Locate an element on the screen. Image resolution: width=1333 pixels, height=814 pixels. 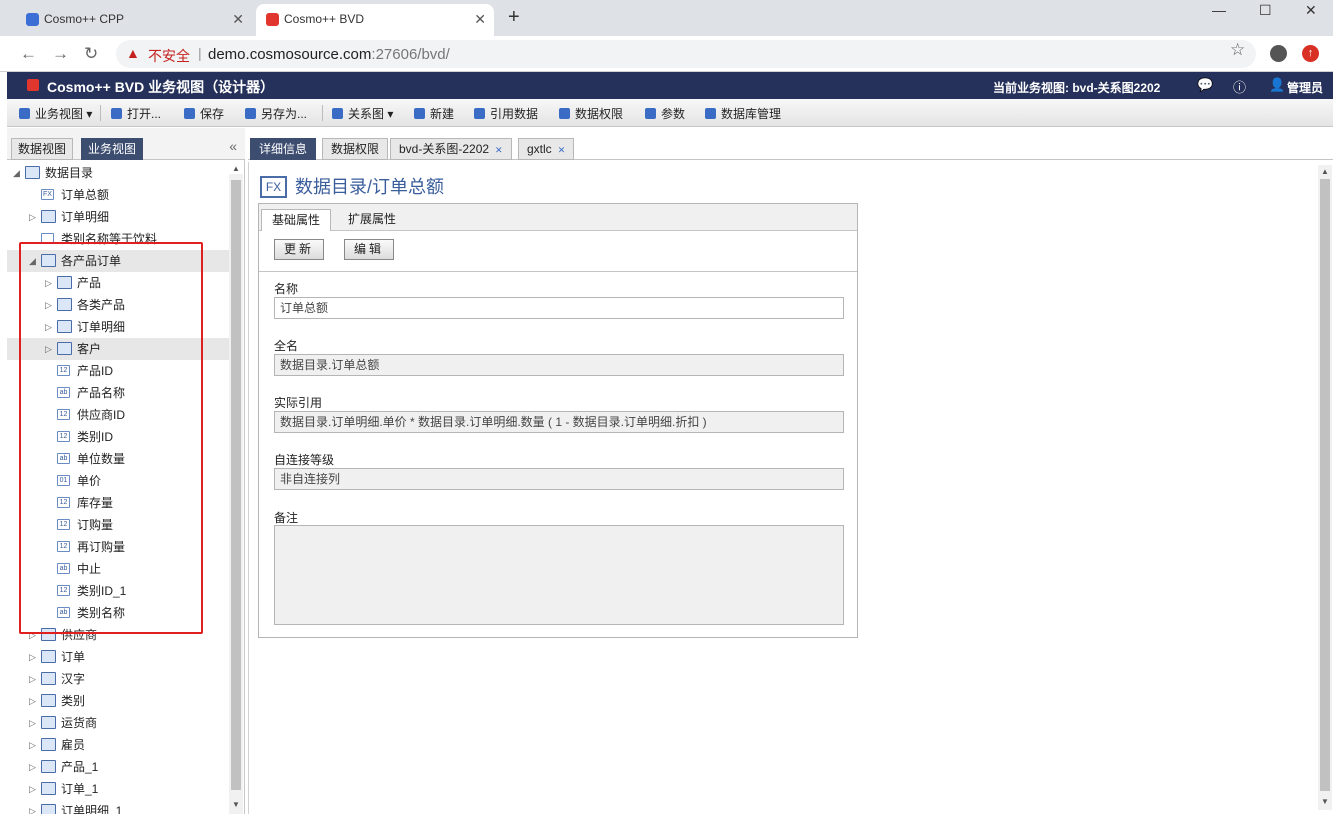
tree-node: ▷ 雇员 is located at coordinates (118, 745).